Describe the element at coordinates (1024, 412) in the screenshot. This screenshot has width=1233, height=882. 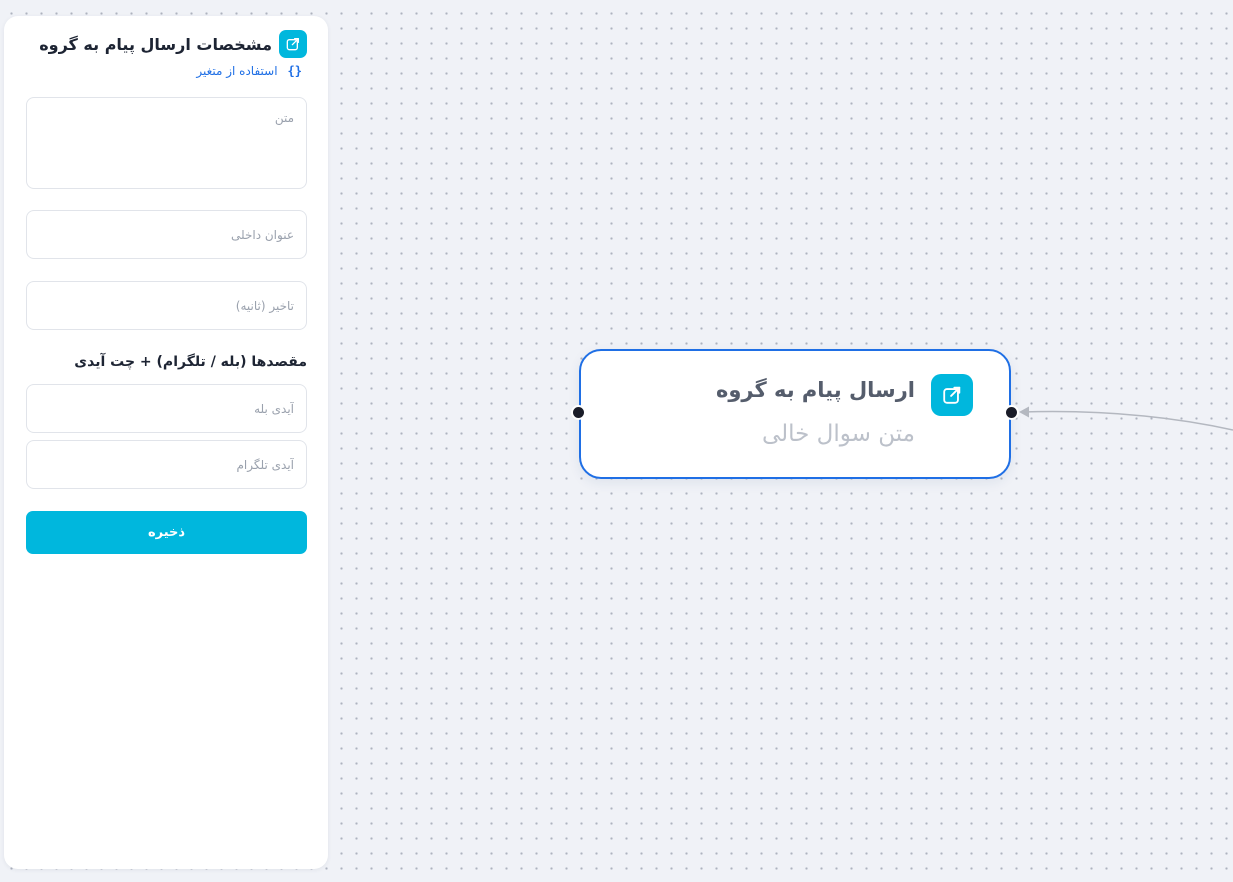
I see `edge-arrowhead` at that location.